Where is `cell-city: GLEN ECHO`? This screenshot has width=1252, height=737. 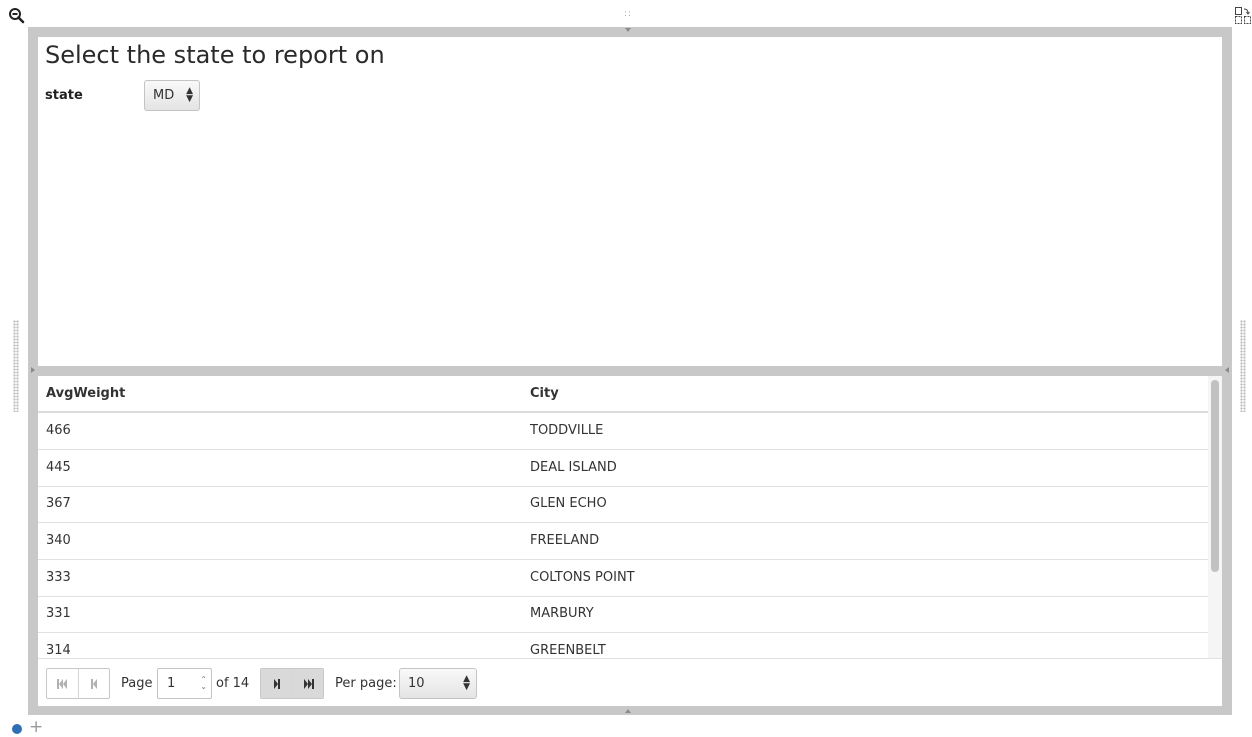 cell-city: GLEN ECHO is located at coordinates (568, 503).